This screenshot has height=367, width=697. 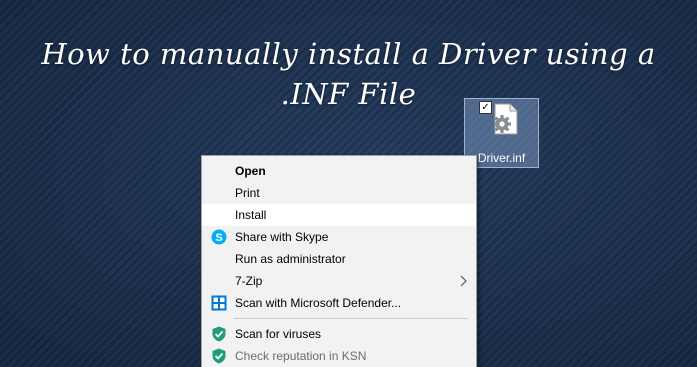 What do you see at coordinates (249, 281) in the screenshot?
I see `menu-item-label: 7-Zip` at bounding box center [249, 281].